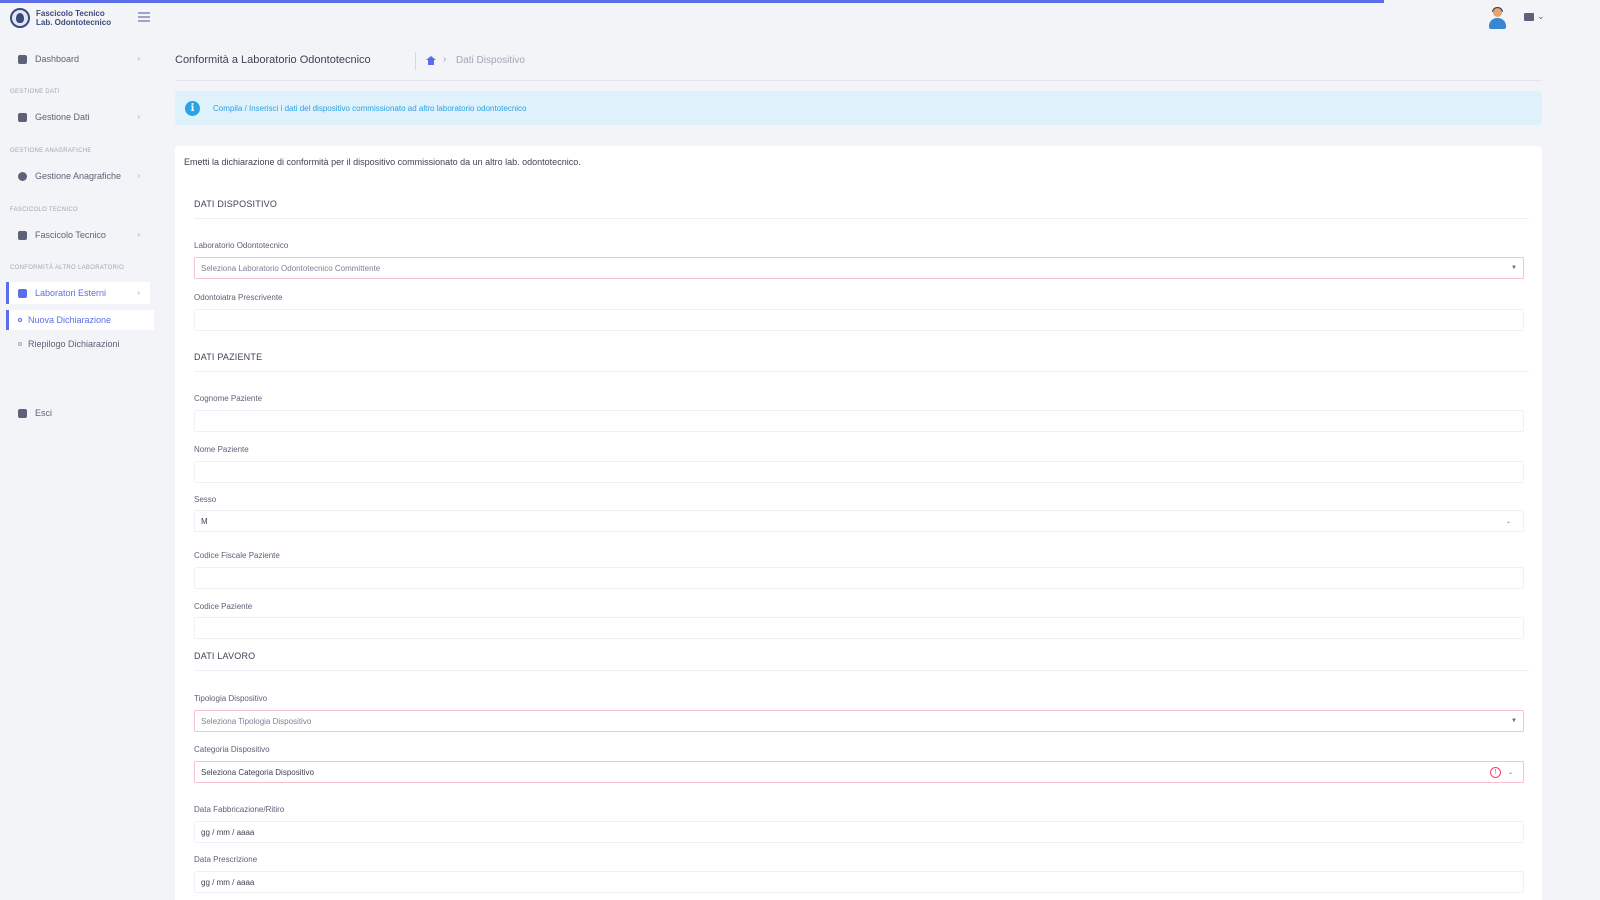 The height and width of the screenshot is (900, 1600). Describe the element at coordinates (237, 555) in the screenshot. I see `field-label-codice-fiscale: Codice Fiscale Paziente` at that location.